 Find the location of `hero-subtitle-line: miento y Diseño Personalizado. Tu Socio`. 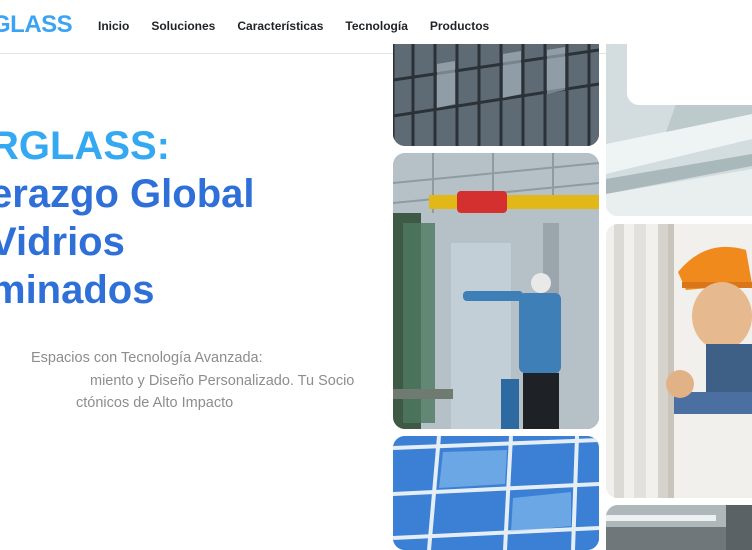

hero-subtitle-line: miento y Diseño Personalizado. Tu Socio is located at coordinates (222, 380).